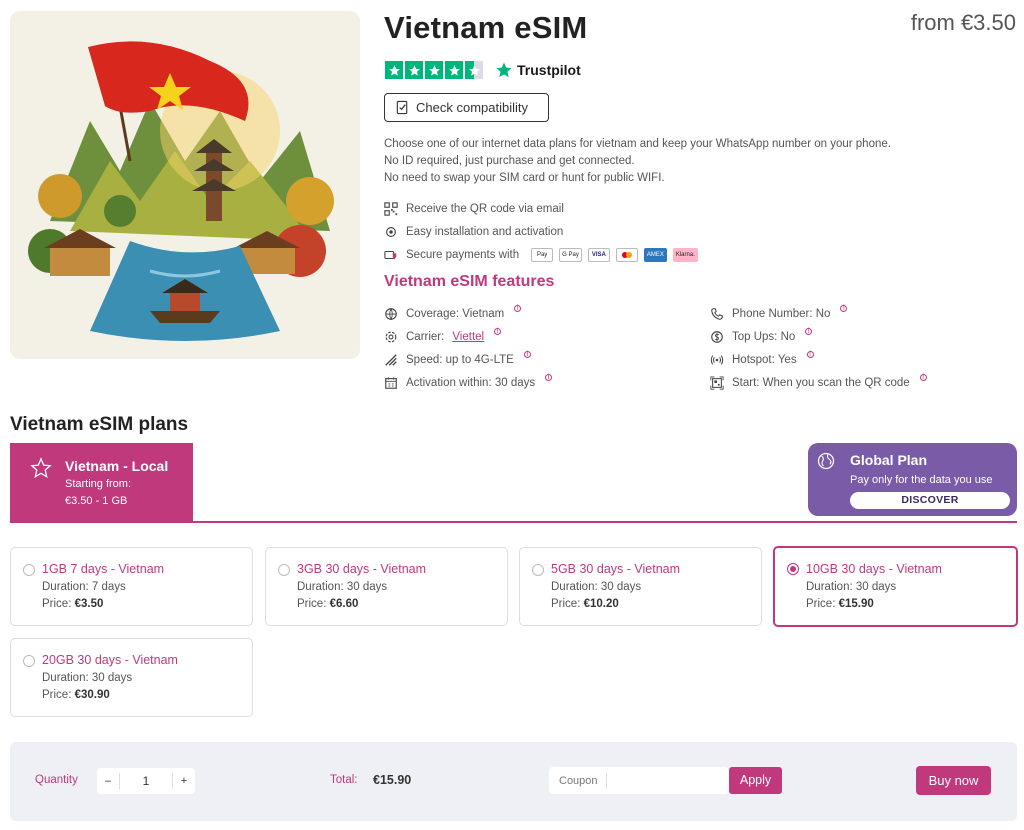 This screenshot has width=1024, height=830. I want to click on benefit-qr: Receive the QR code via email, so click(541, 208).